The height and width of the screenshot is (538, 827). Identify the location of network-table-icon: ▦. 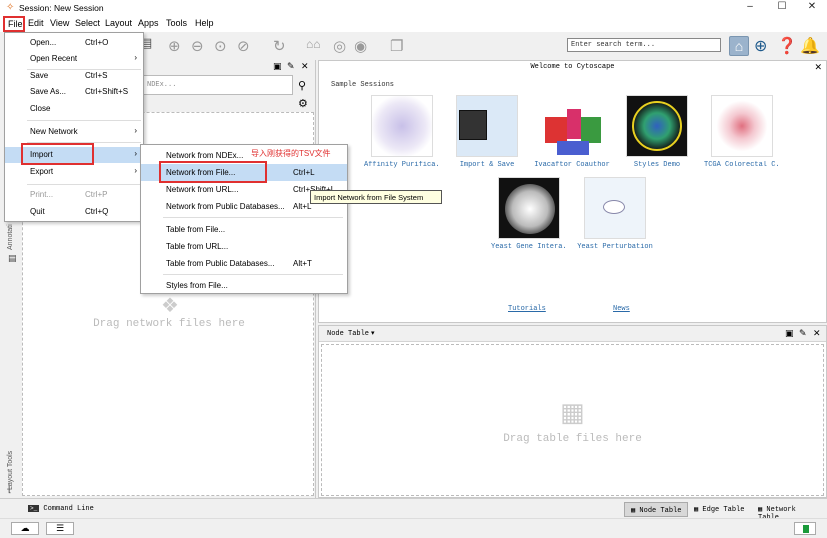
(760, 510).